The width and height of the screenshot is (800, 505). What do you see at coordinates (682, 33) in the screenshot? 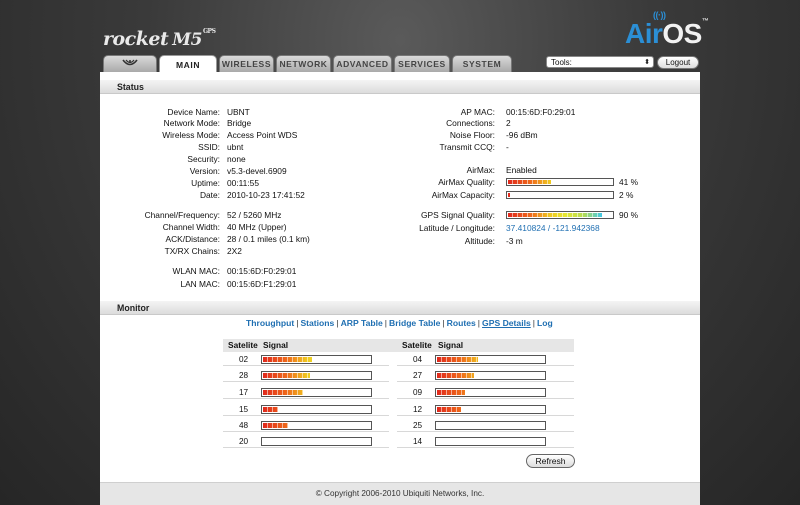
I see `airos-os-text: OS` at bounding box center [682, 33].